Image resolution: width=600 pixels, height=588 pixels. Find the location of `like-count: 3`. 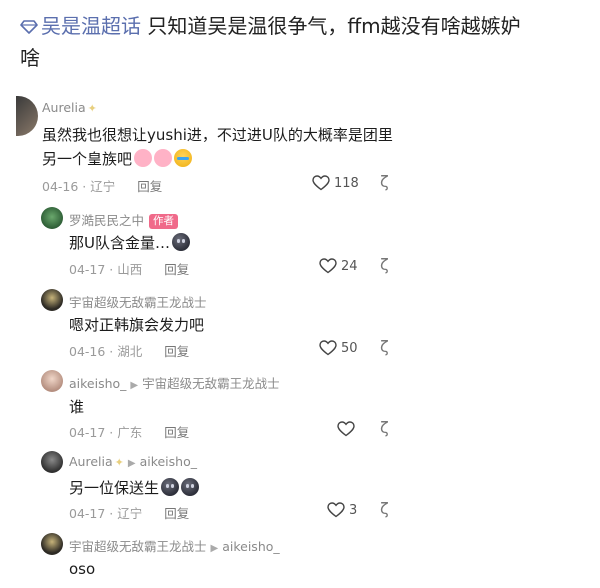

like-count: 3 is located at coordinates (353, 510).